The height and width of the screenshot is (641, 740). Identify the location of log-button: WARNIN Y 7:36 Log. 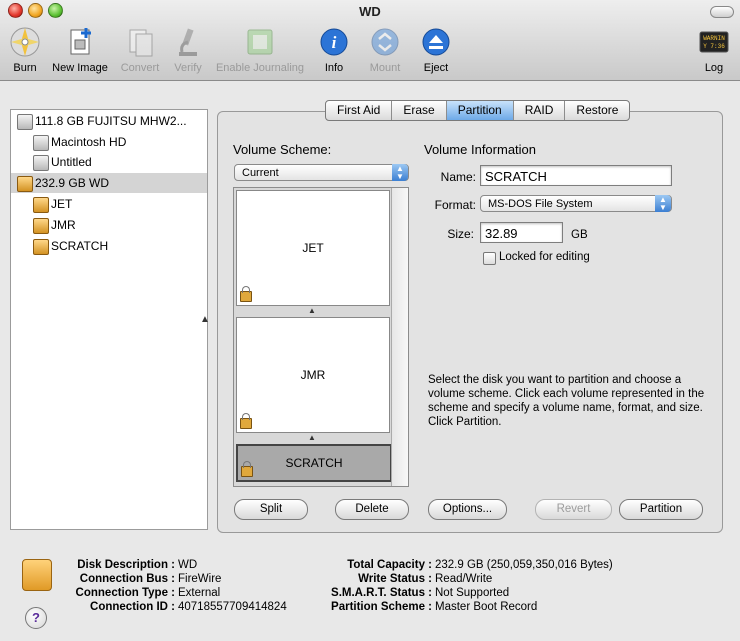
(714, 50).